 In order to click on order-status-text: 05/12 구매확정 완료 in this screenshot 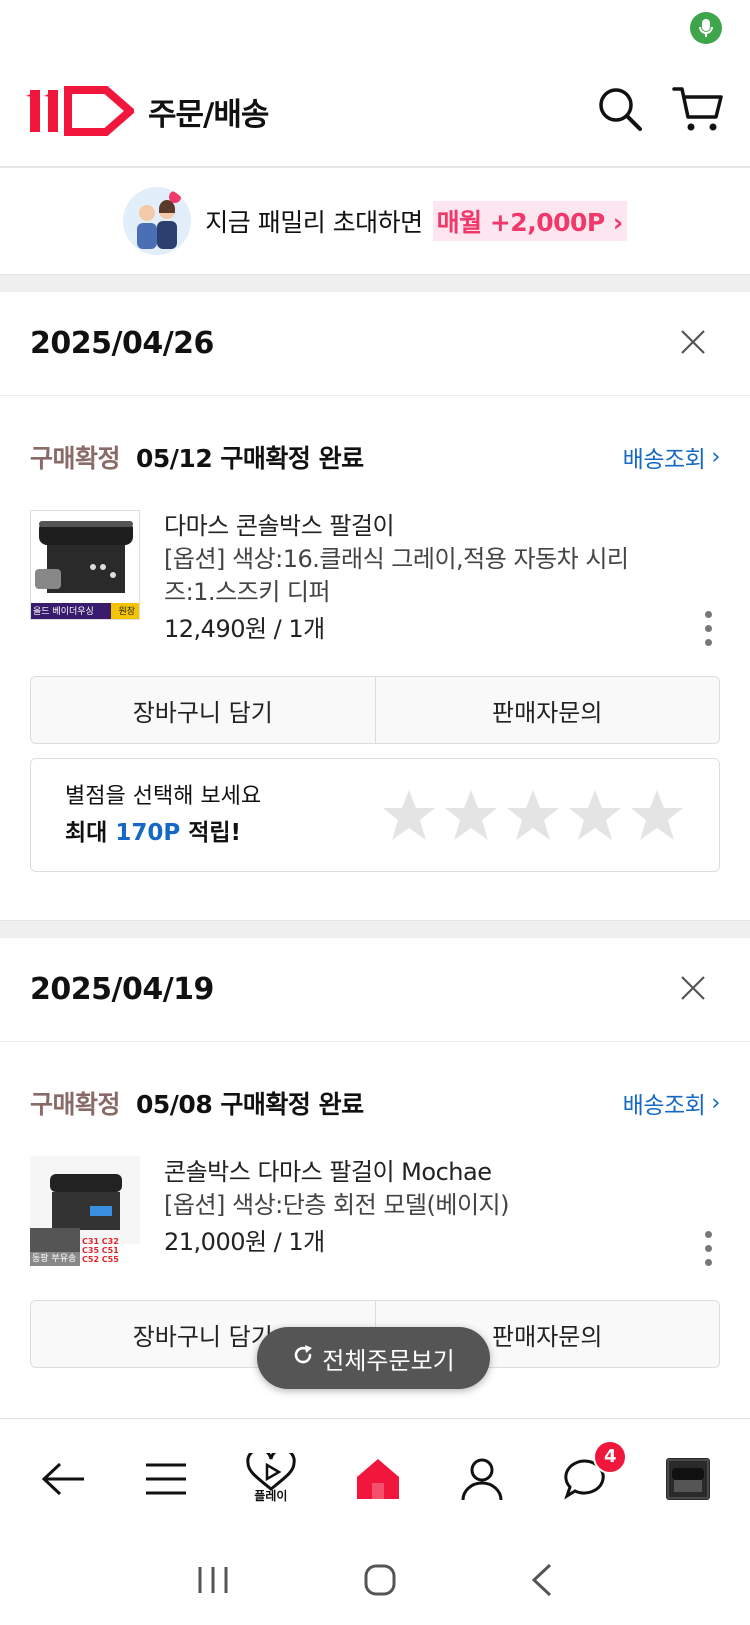, I will do `click(250, 458)`.